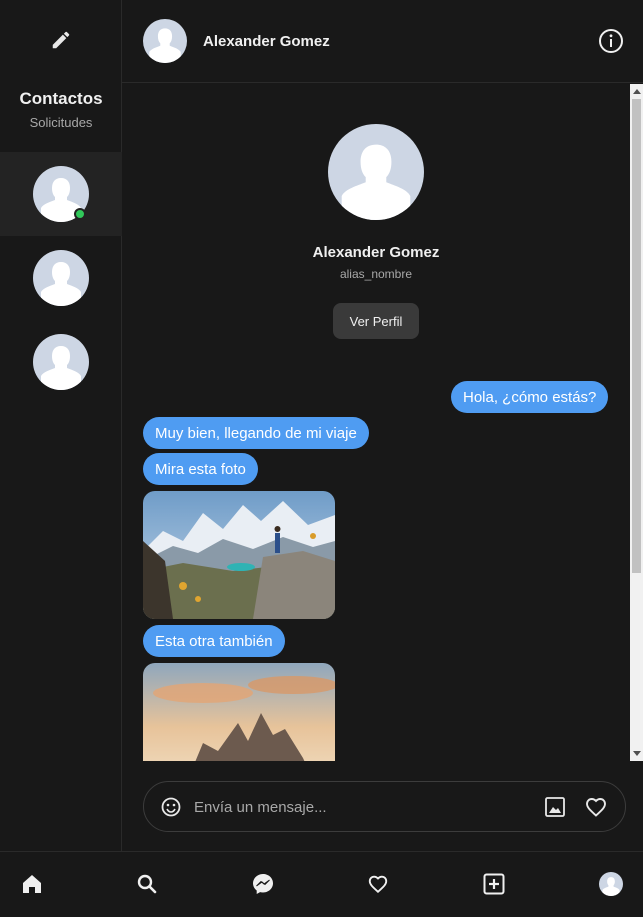 The width and height of the screenshot is (643, 917). What do you see at coordinates (61, 122) in the screenshot?
I see `requests-link: Solicitudes` at bounding box center [61, 122].